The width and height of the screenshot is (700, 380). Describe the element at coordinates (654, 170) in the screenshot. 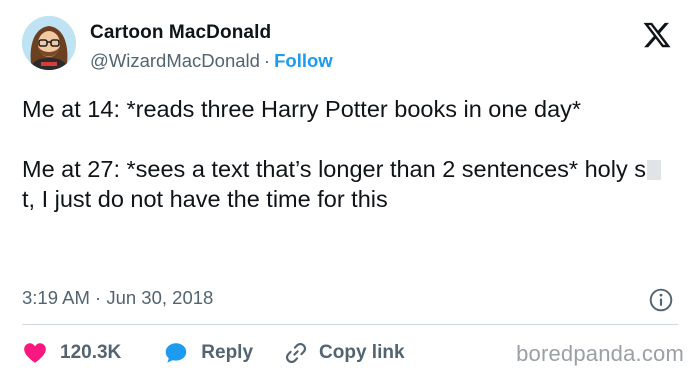

I see `censor-block` at that location.